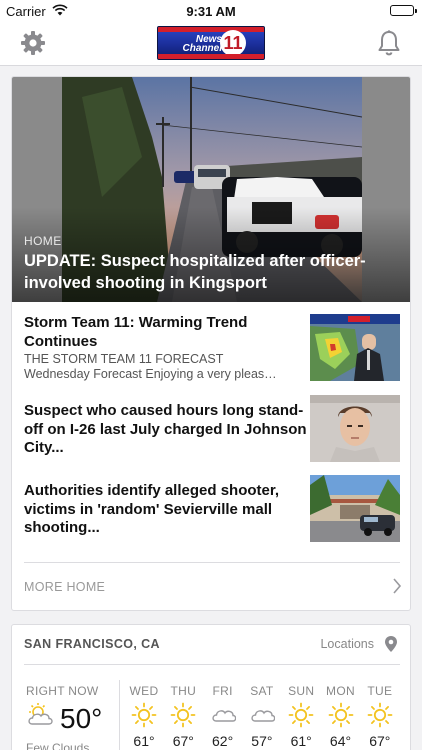  I want to click on status-bar: Carrier 9:31 AM, so click(211, 11).